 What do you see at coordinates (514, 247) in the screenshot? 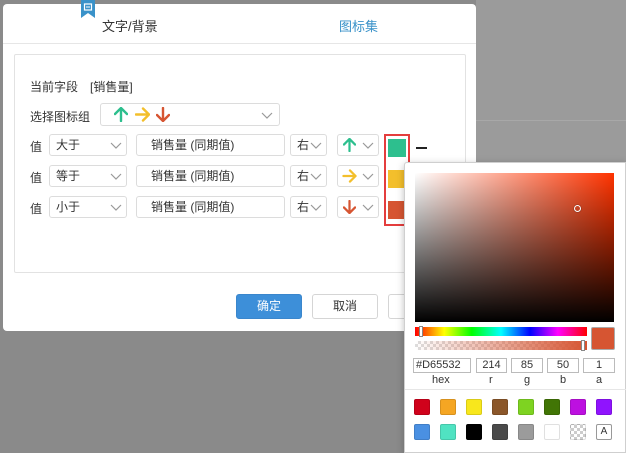
I see `saturation-area` at bounding box center [514, 247].